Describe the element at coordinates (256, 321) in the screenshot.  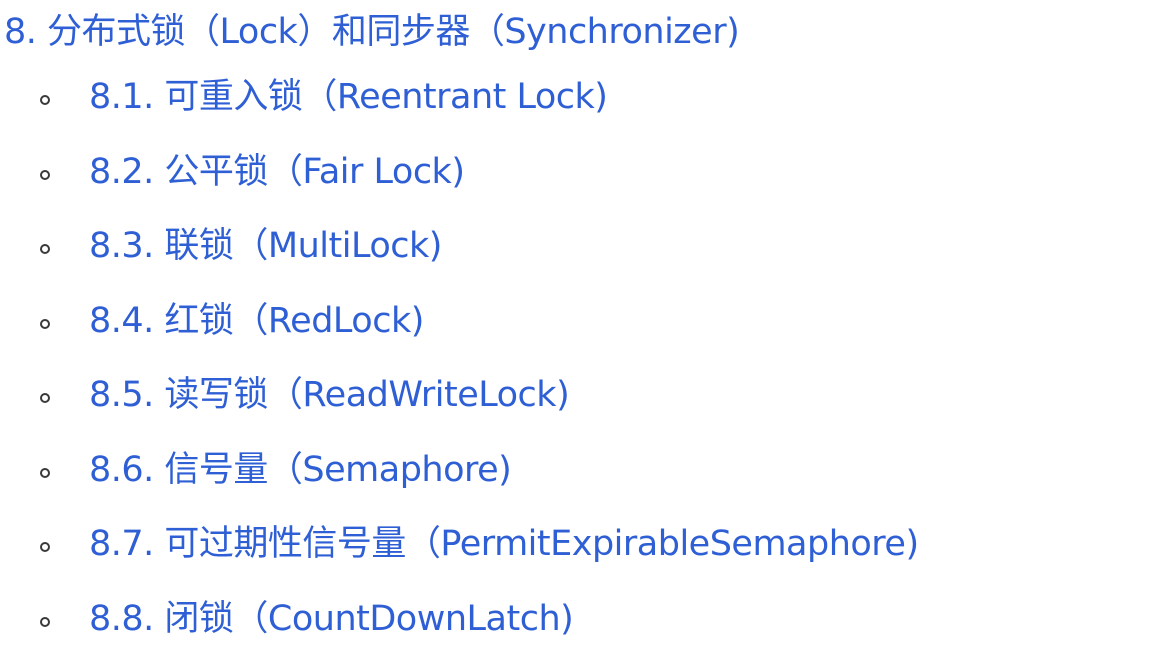
I see `subsection-link-8-4: 8.4. 红锁（RedLock)` at that location.